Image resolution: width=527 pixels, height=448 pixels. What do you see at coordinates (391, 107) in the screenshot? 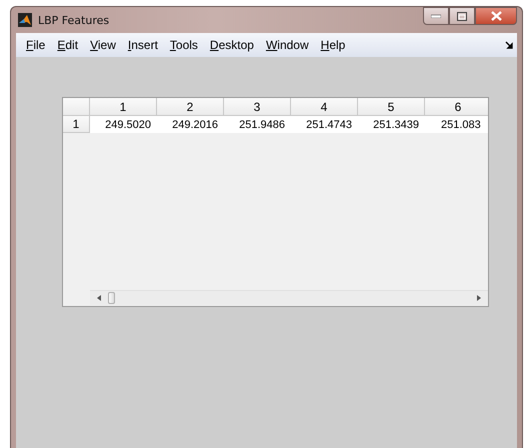
I see `column-header: 5` at bounding box center [391, 107].